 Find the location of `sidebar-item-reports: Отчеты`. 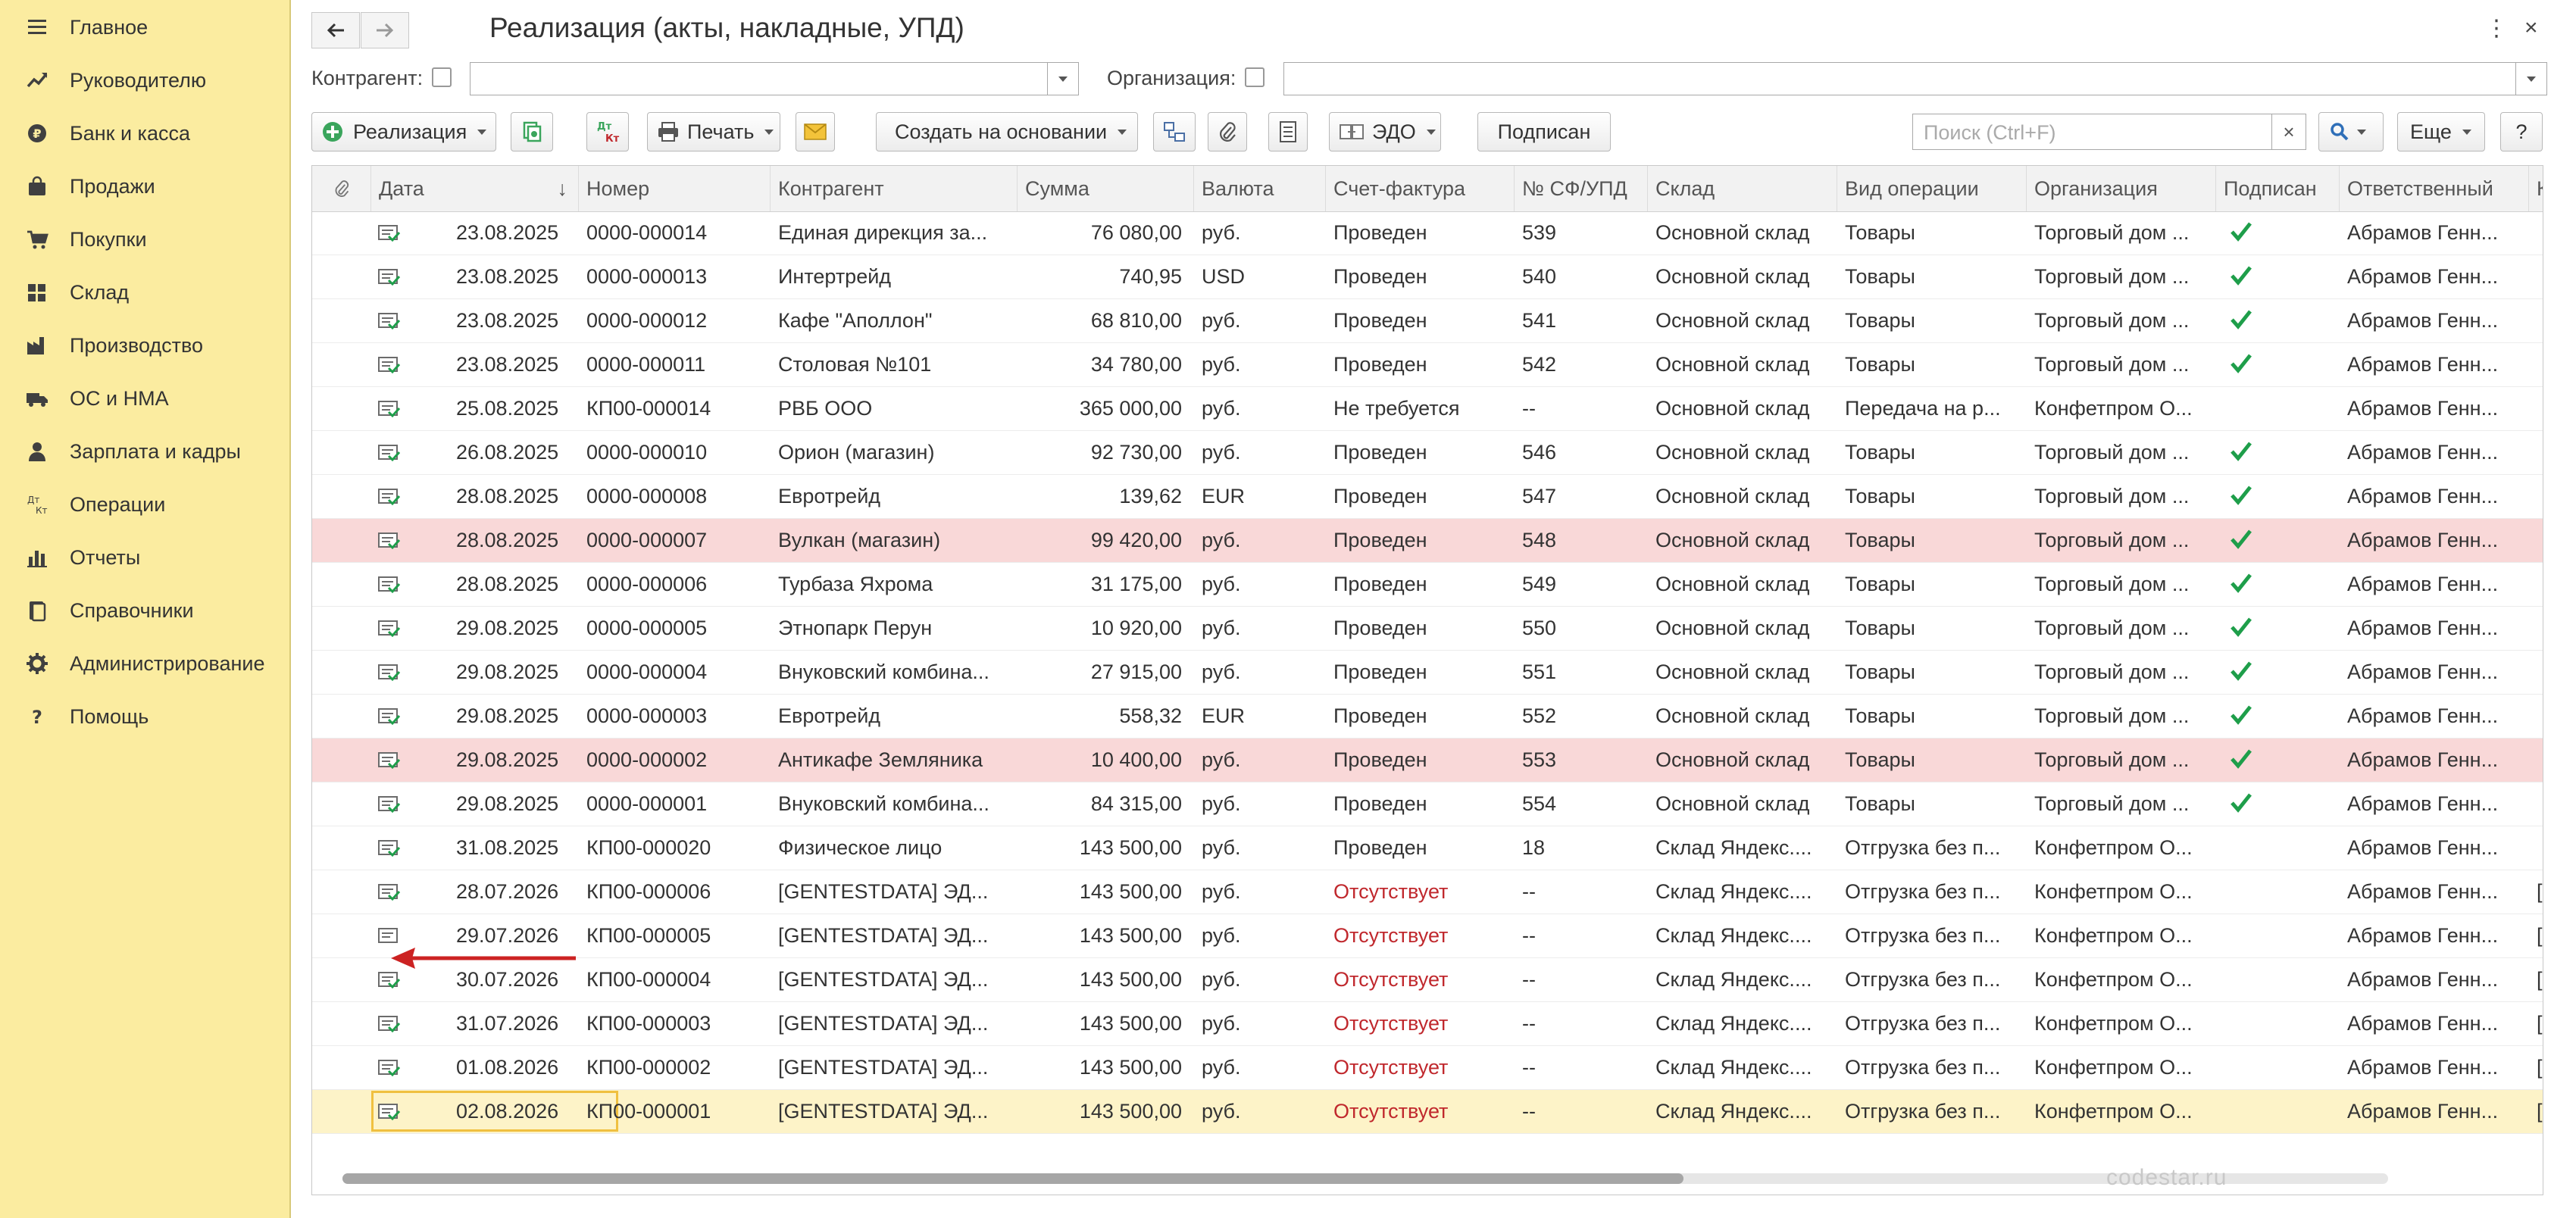

sidebar-item-reports: Отчеты is located at coordinates (144, 557).